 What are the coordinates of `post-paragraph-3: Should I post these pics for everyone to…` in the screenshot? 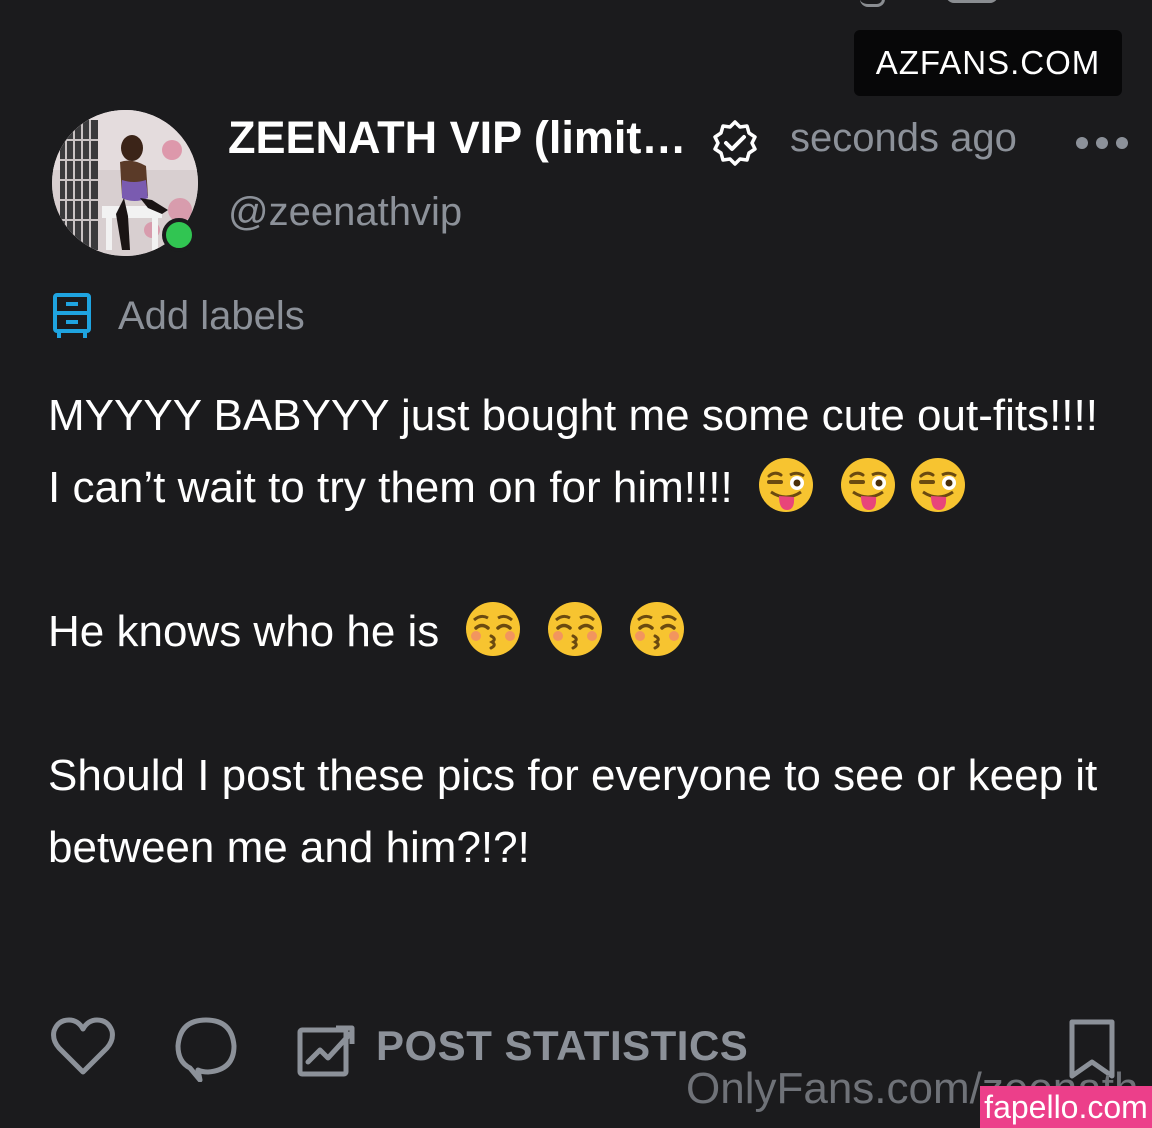 It's located at (578, 812).